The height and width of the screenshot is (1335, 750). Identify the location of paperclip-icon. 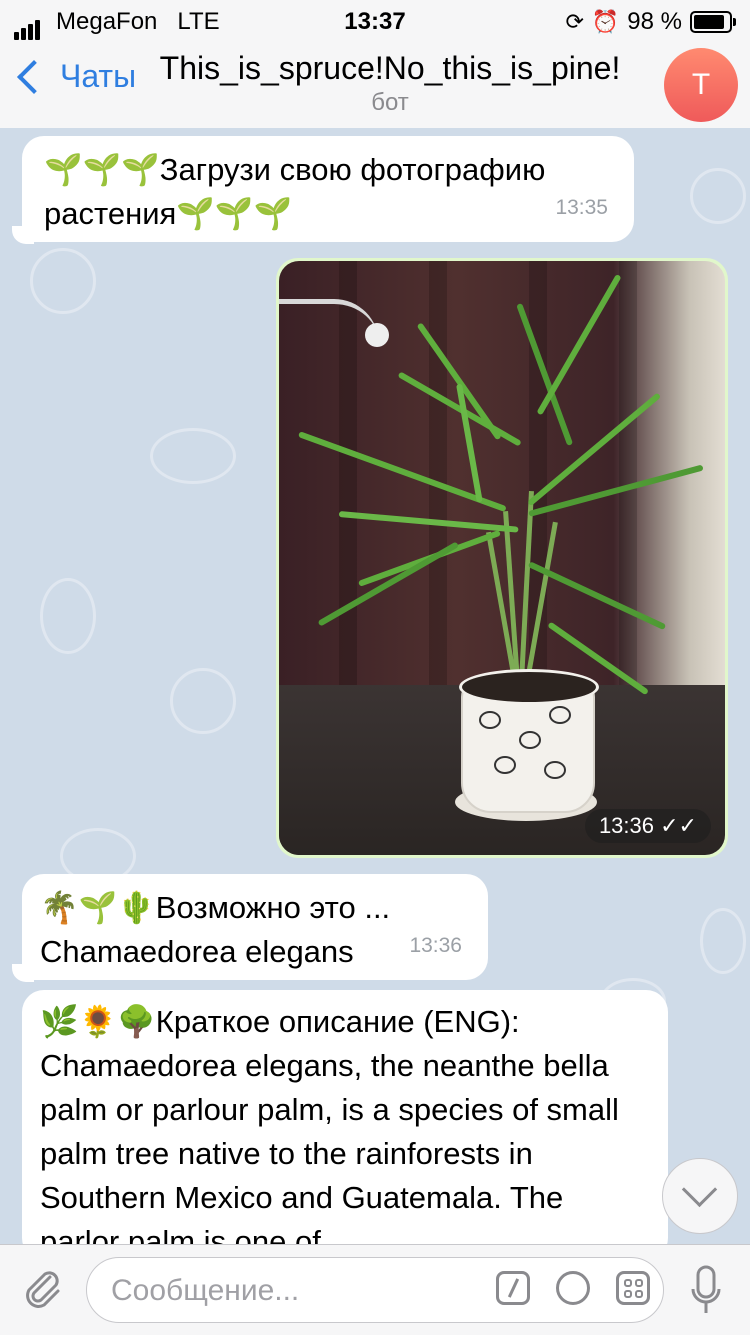
(42, 1287).